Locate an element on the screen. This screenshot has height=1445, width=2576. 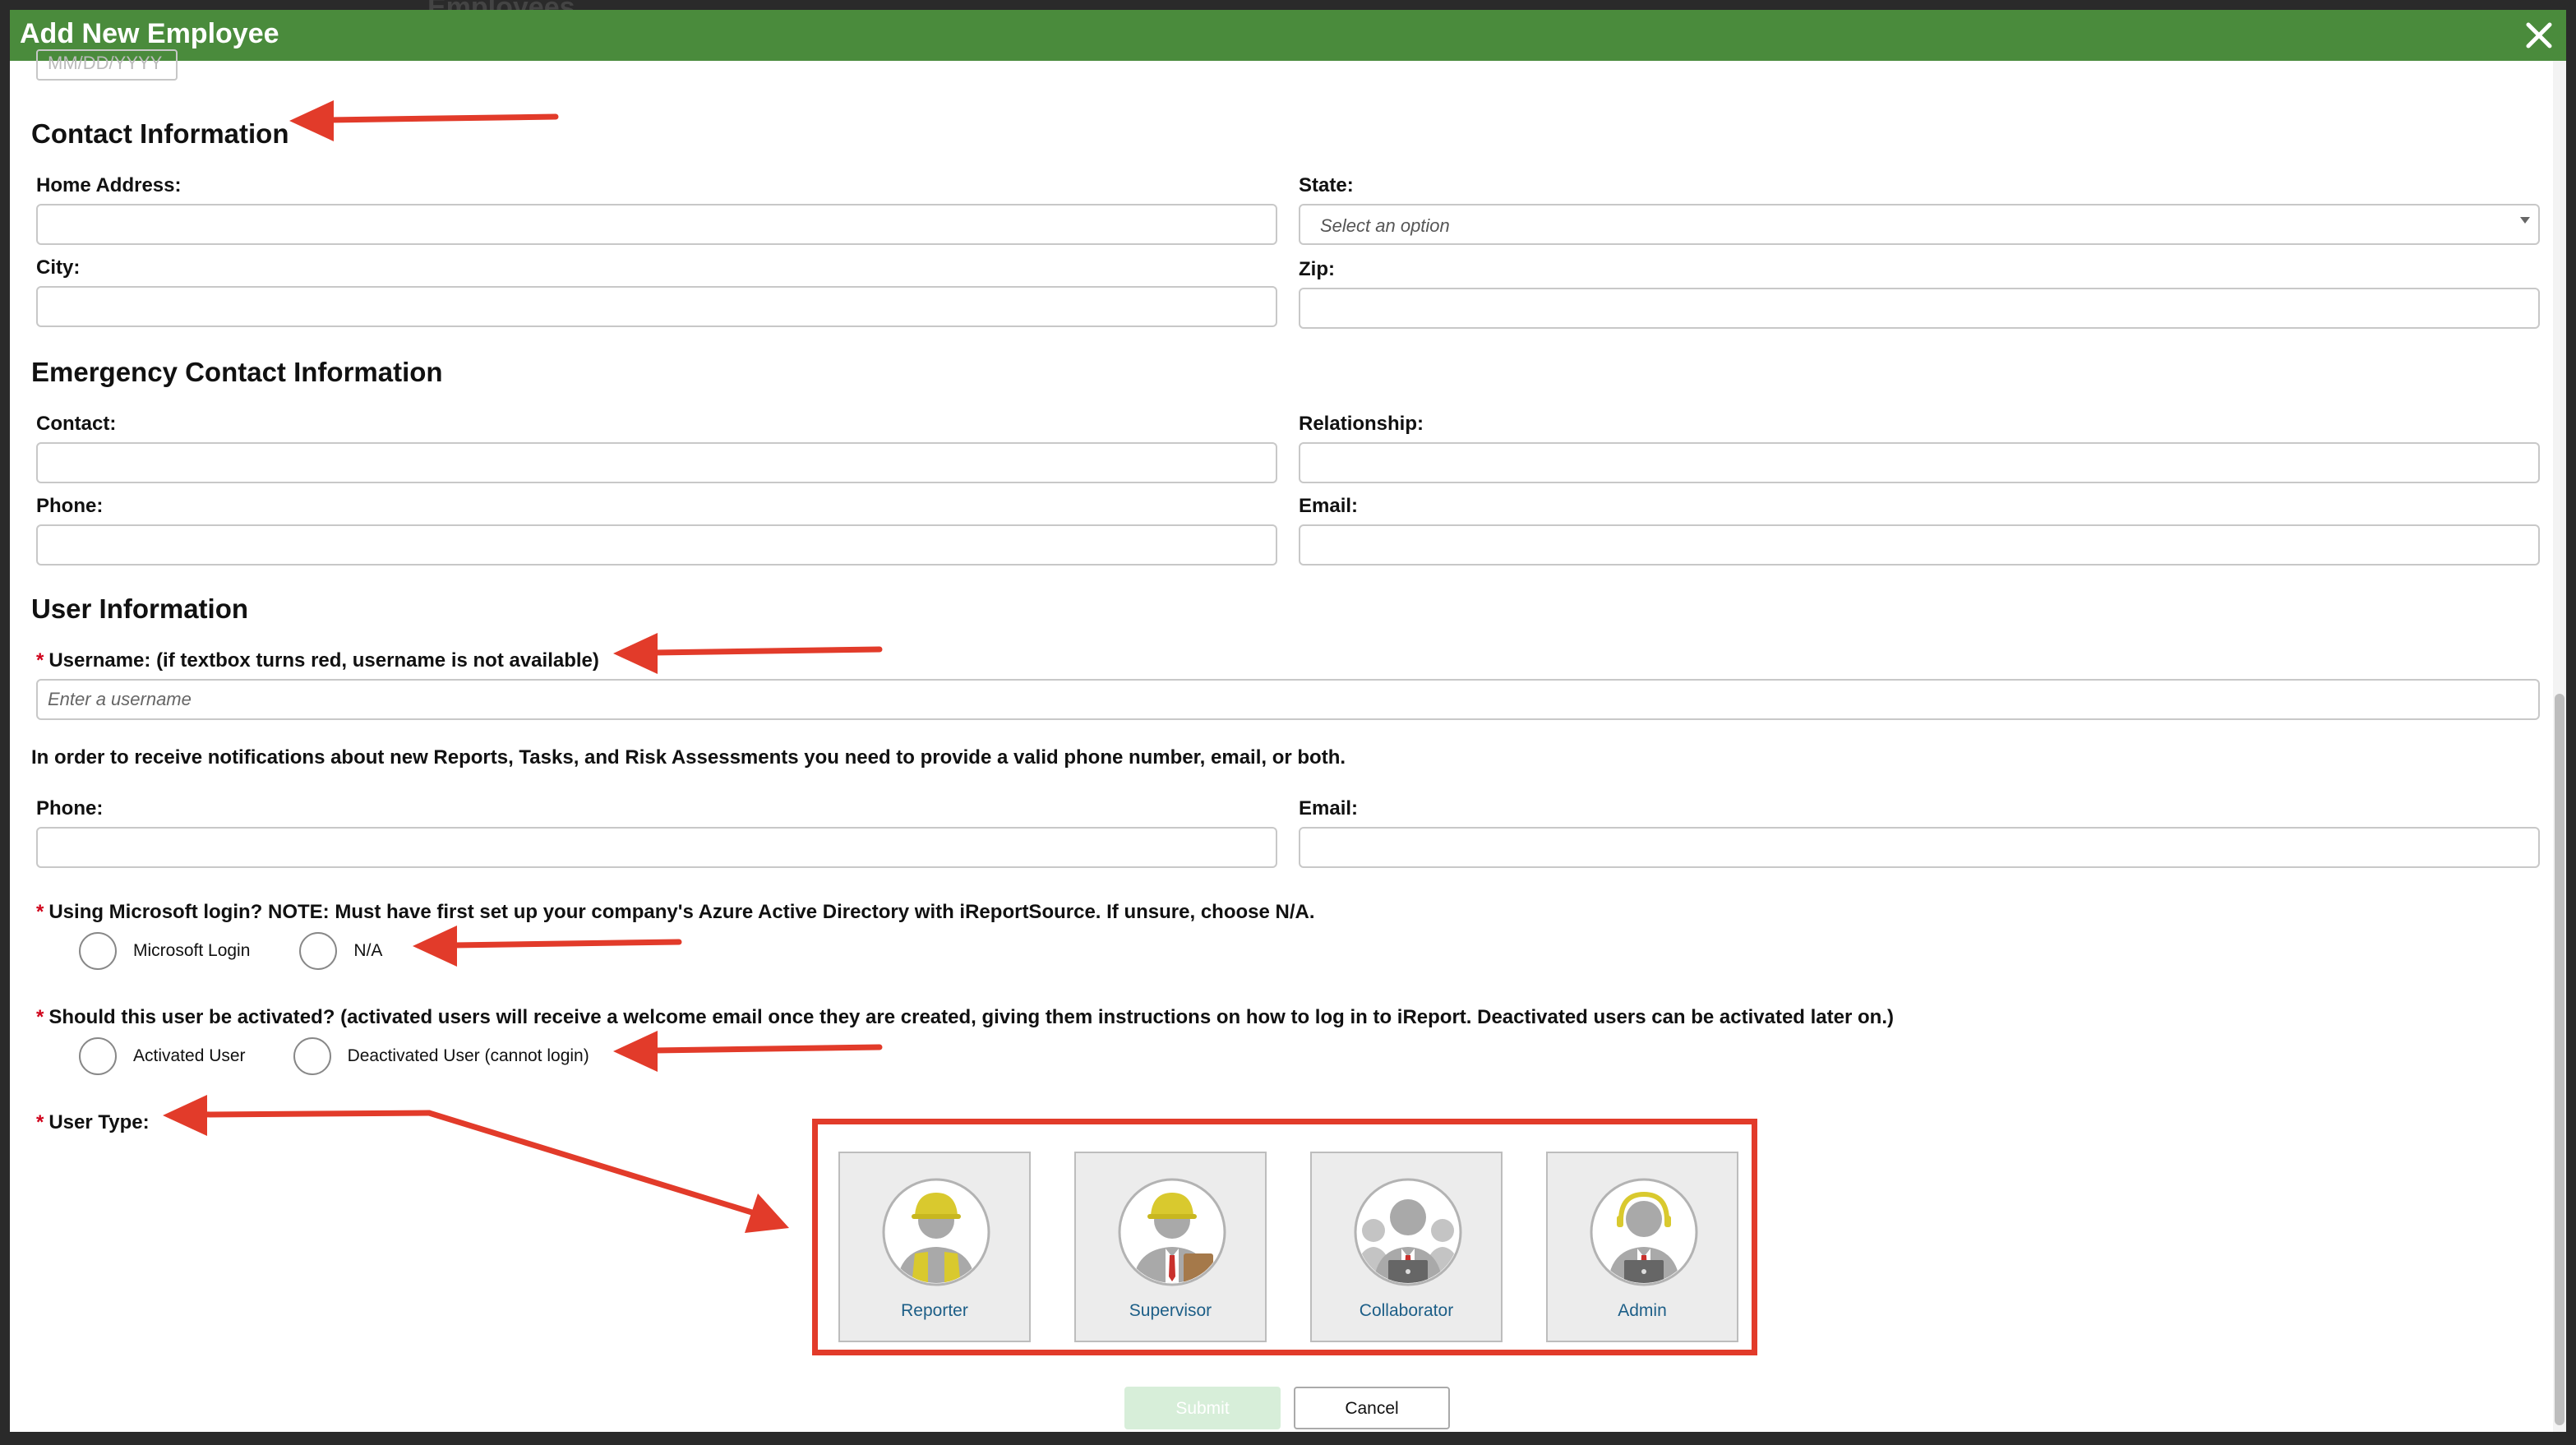
state-label: State: is located at coordinates (1326, 185).